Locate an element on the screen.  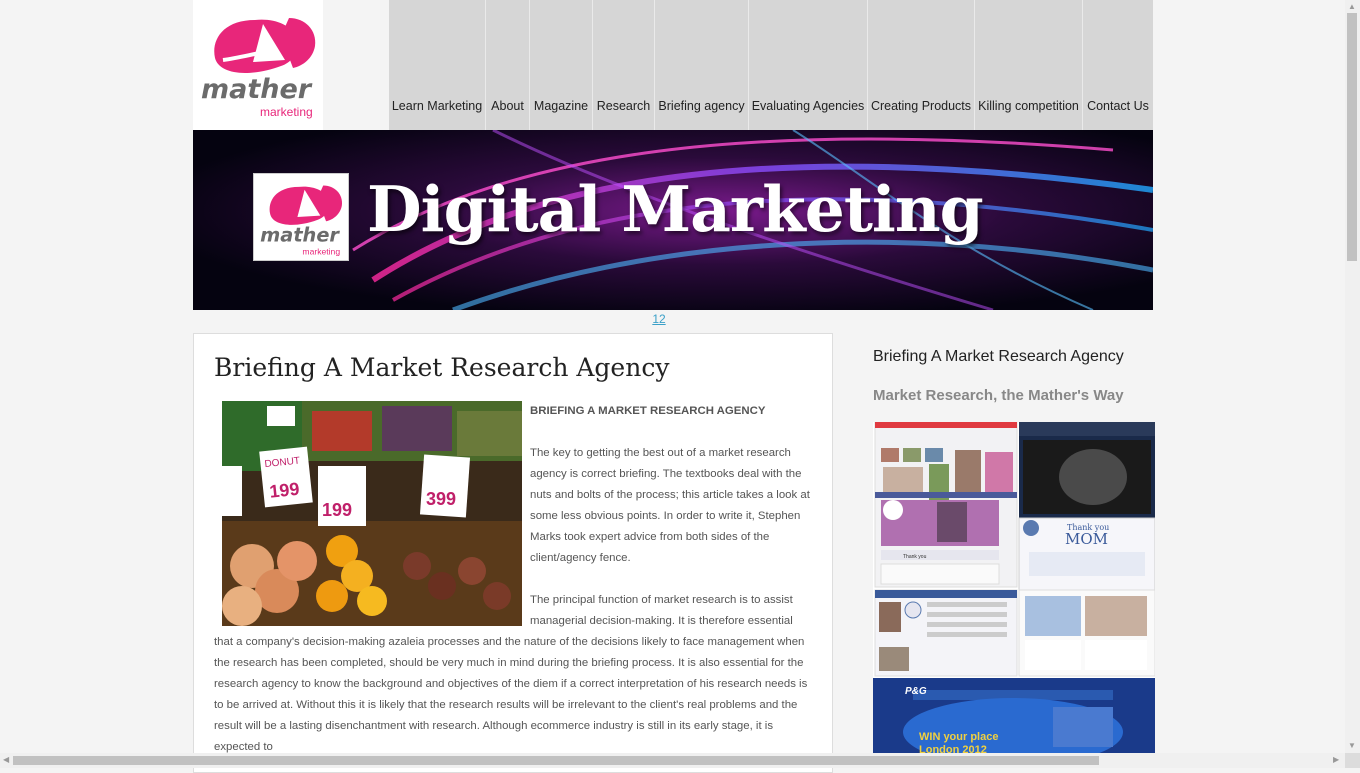
vertical-scroll-thumb is located at coordinates (1352, 137).